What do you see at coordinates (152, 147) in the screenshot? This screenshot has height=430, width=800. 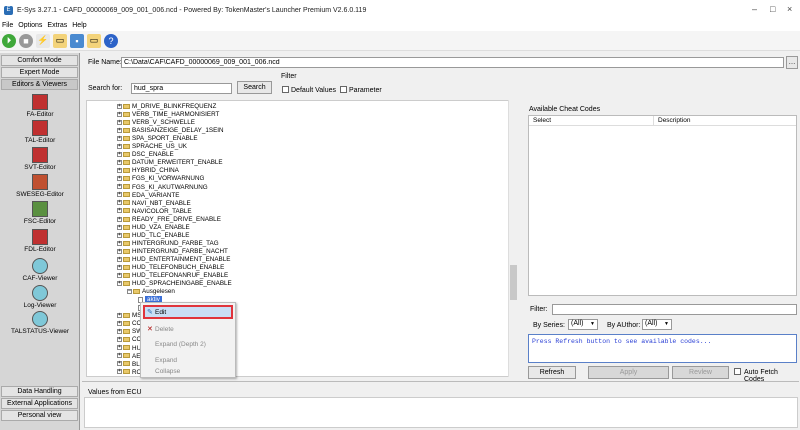 I see `tree-item: + SPRACHE_US_UK` at bounding box center [152, 147].